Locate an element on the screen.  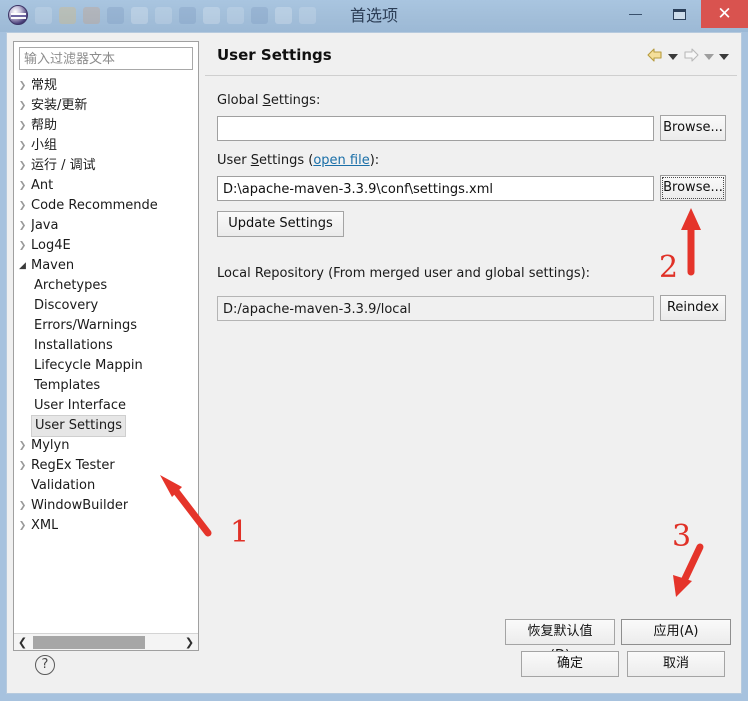
maximize-button is located at coordinates (679, 14).